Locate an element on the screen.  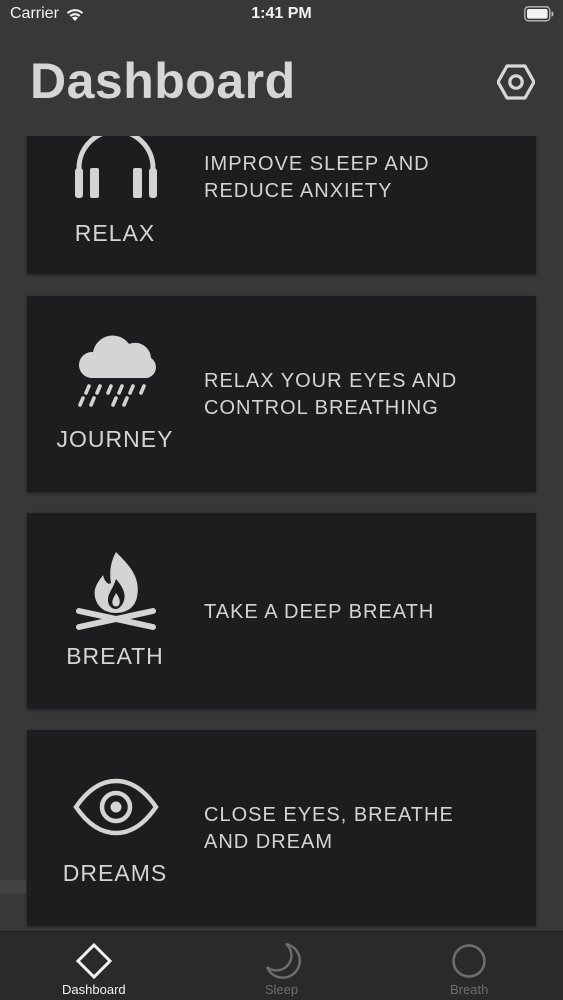
card-description-line: TAKE A DEEP BREATH is located at coordinates (319, 612).